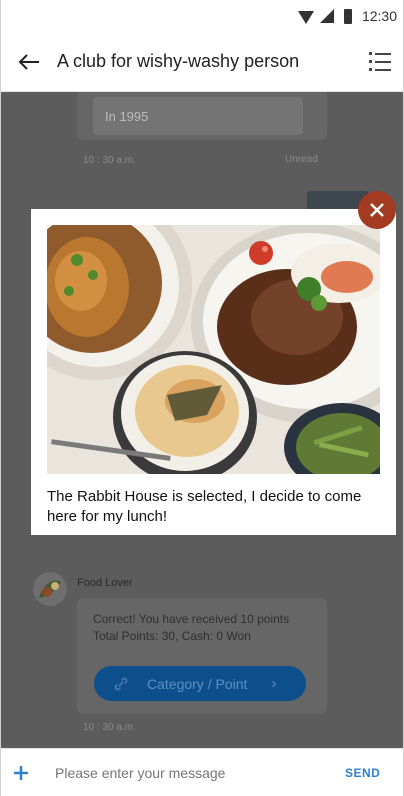  I want to click on menu-button, so click(379, 62).